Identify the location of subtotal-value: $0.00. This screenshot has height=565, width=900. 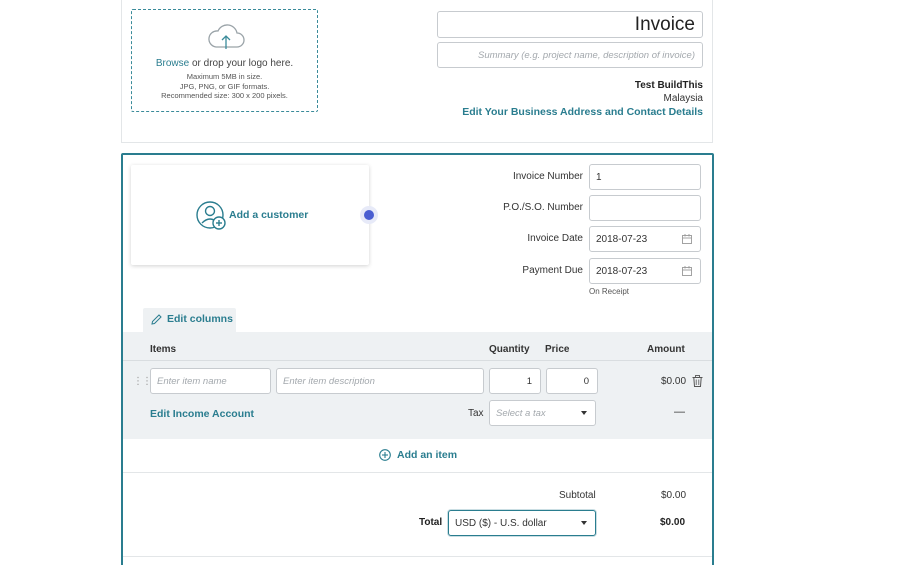
(674, 495).